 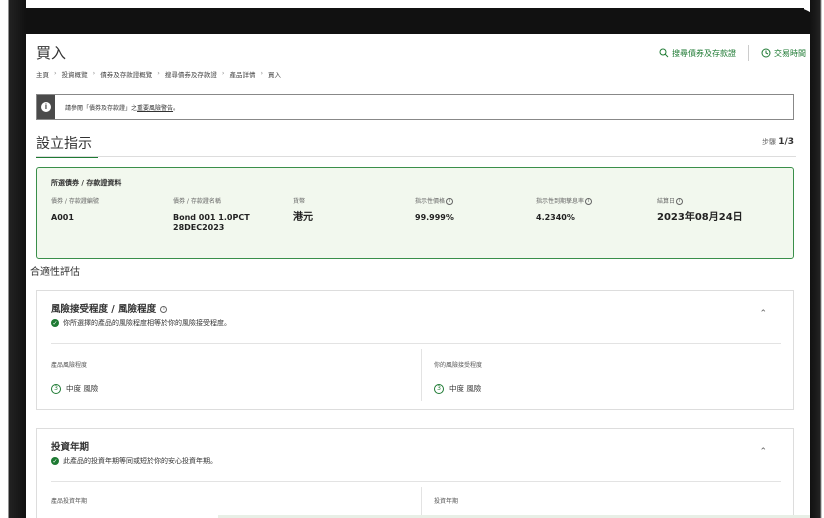 What do you see at coordinates (242, 74) in the screenshot?
I see `breadcrumb-item: 產品詳情` at bounding box center [242, 74].